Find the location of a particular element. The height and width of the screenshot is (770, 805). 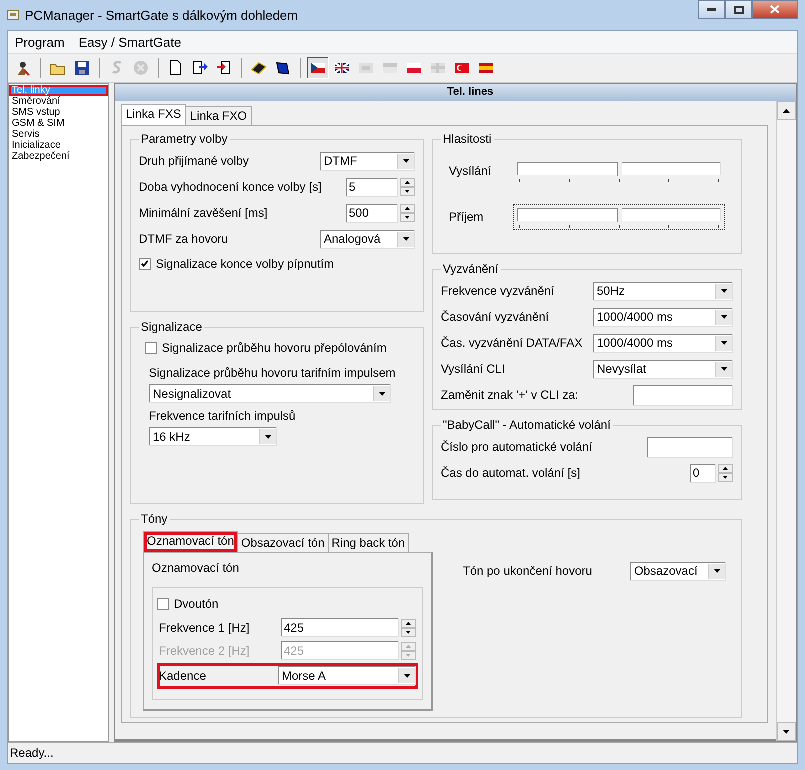

dropdown: Morse A is located at coordinates (347, 676).